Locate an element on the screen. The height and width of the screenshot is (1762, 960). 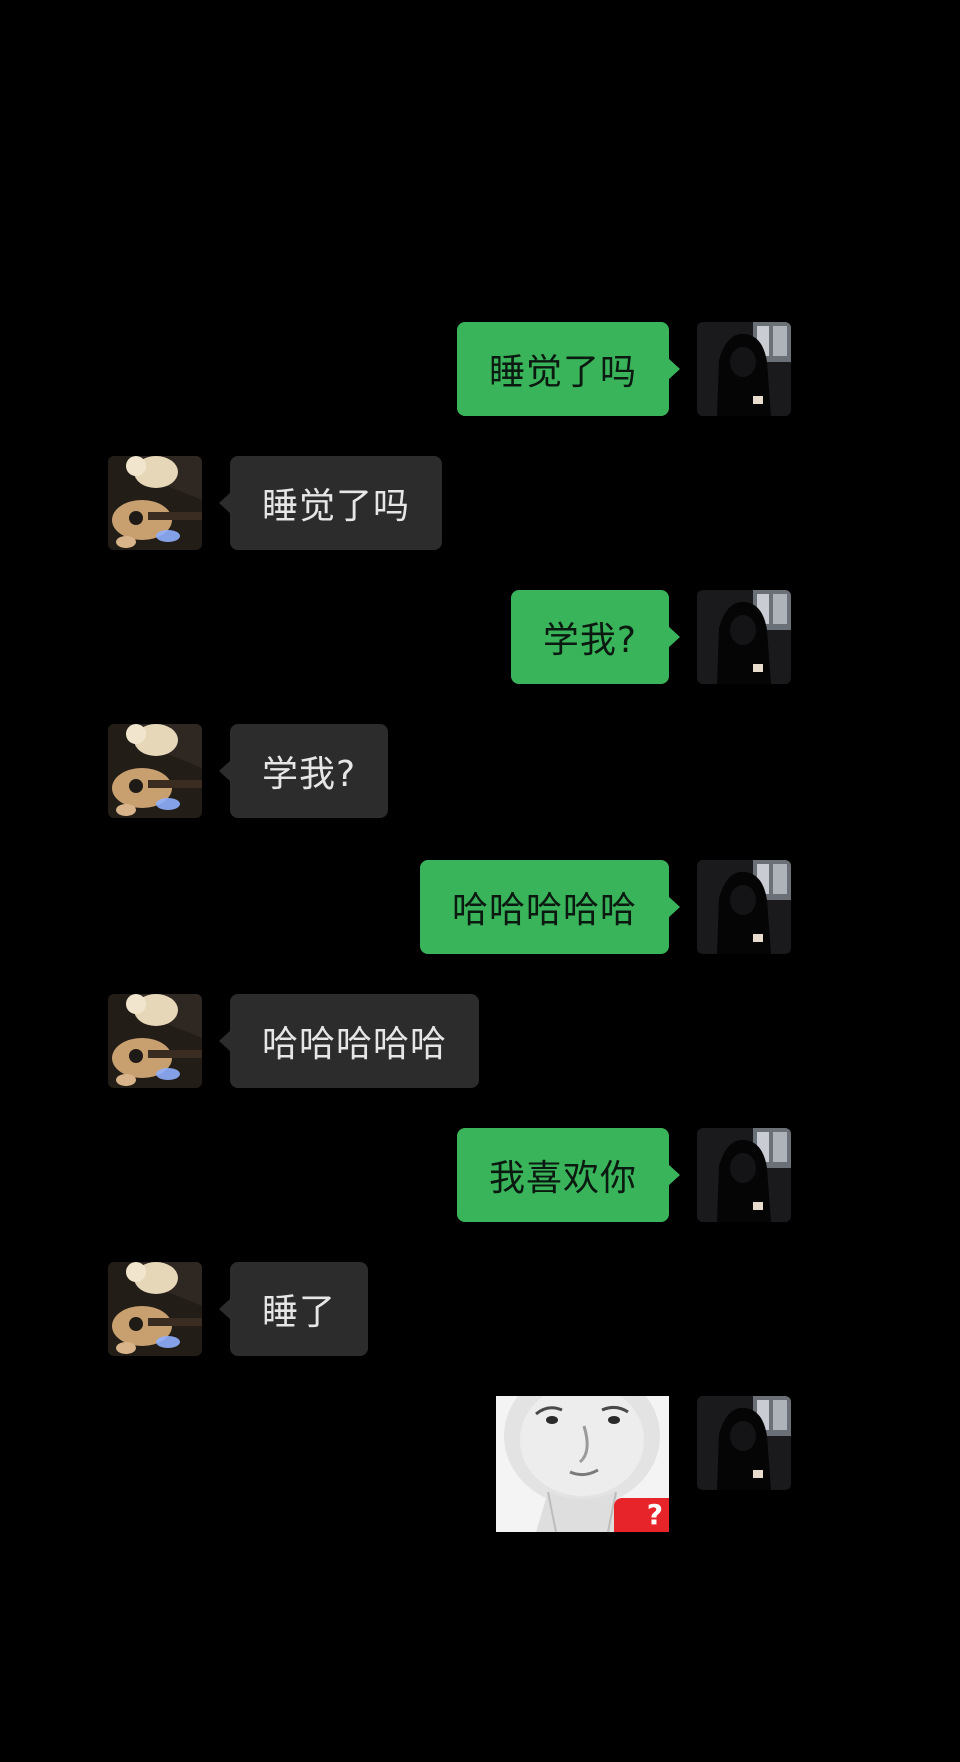
incoming-message-bubble: 学我? is located at coordinates (303, 771).